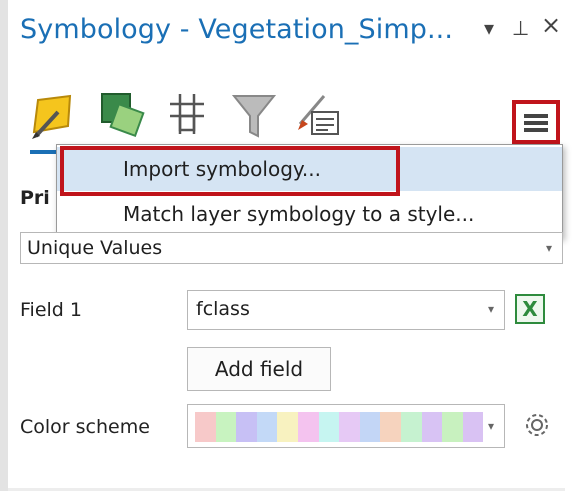 This screenshot has height=491, width=573. Describe the element at coordinates (536, 122) in the screenshot. I see `hamburger-menu-icon` at that location.